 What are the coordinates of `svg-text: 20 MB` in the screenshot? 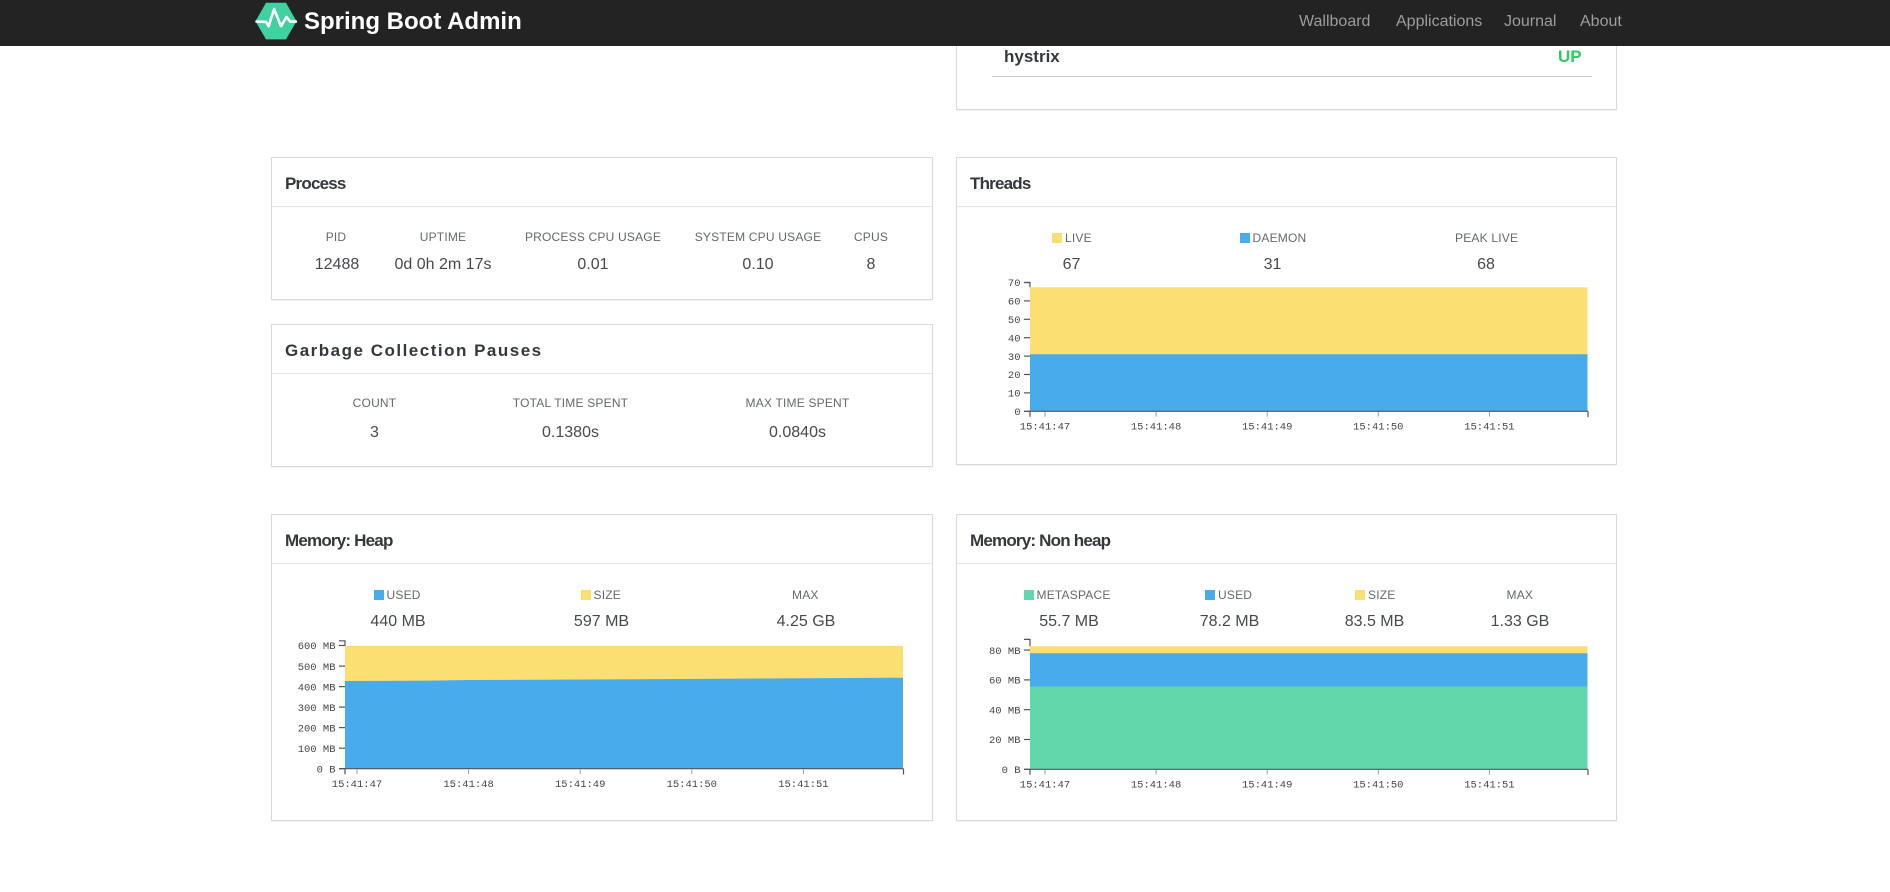 It's located at (1005, 741).